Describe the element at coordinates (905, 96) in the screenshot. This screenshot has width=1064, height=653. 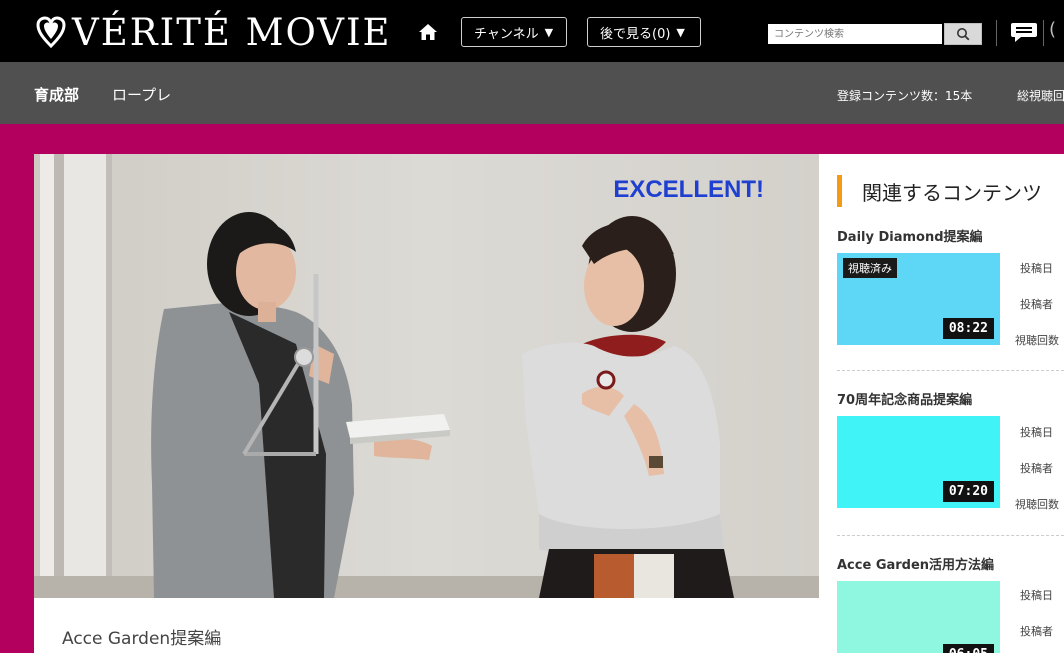
I see `content-count: 登録コンテンツ数：15本` at that location.